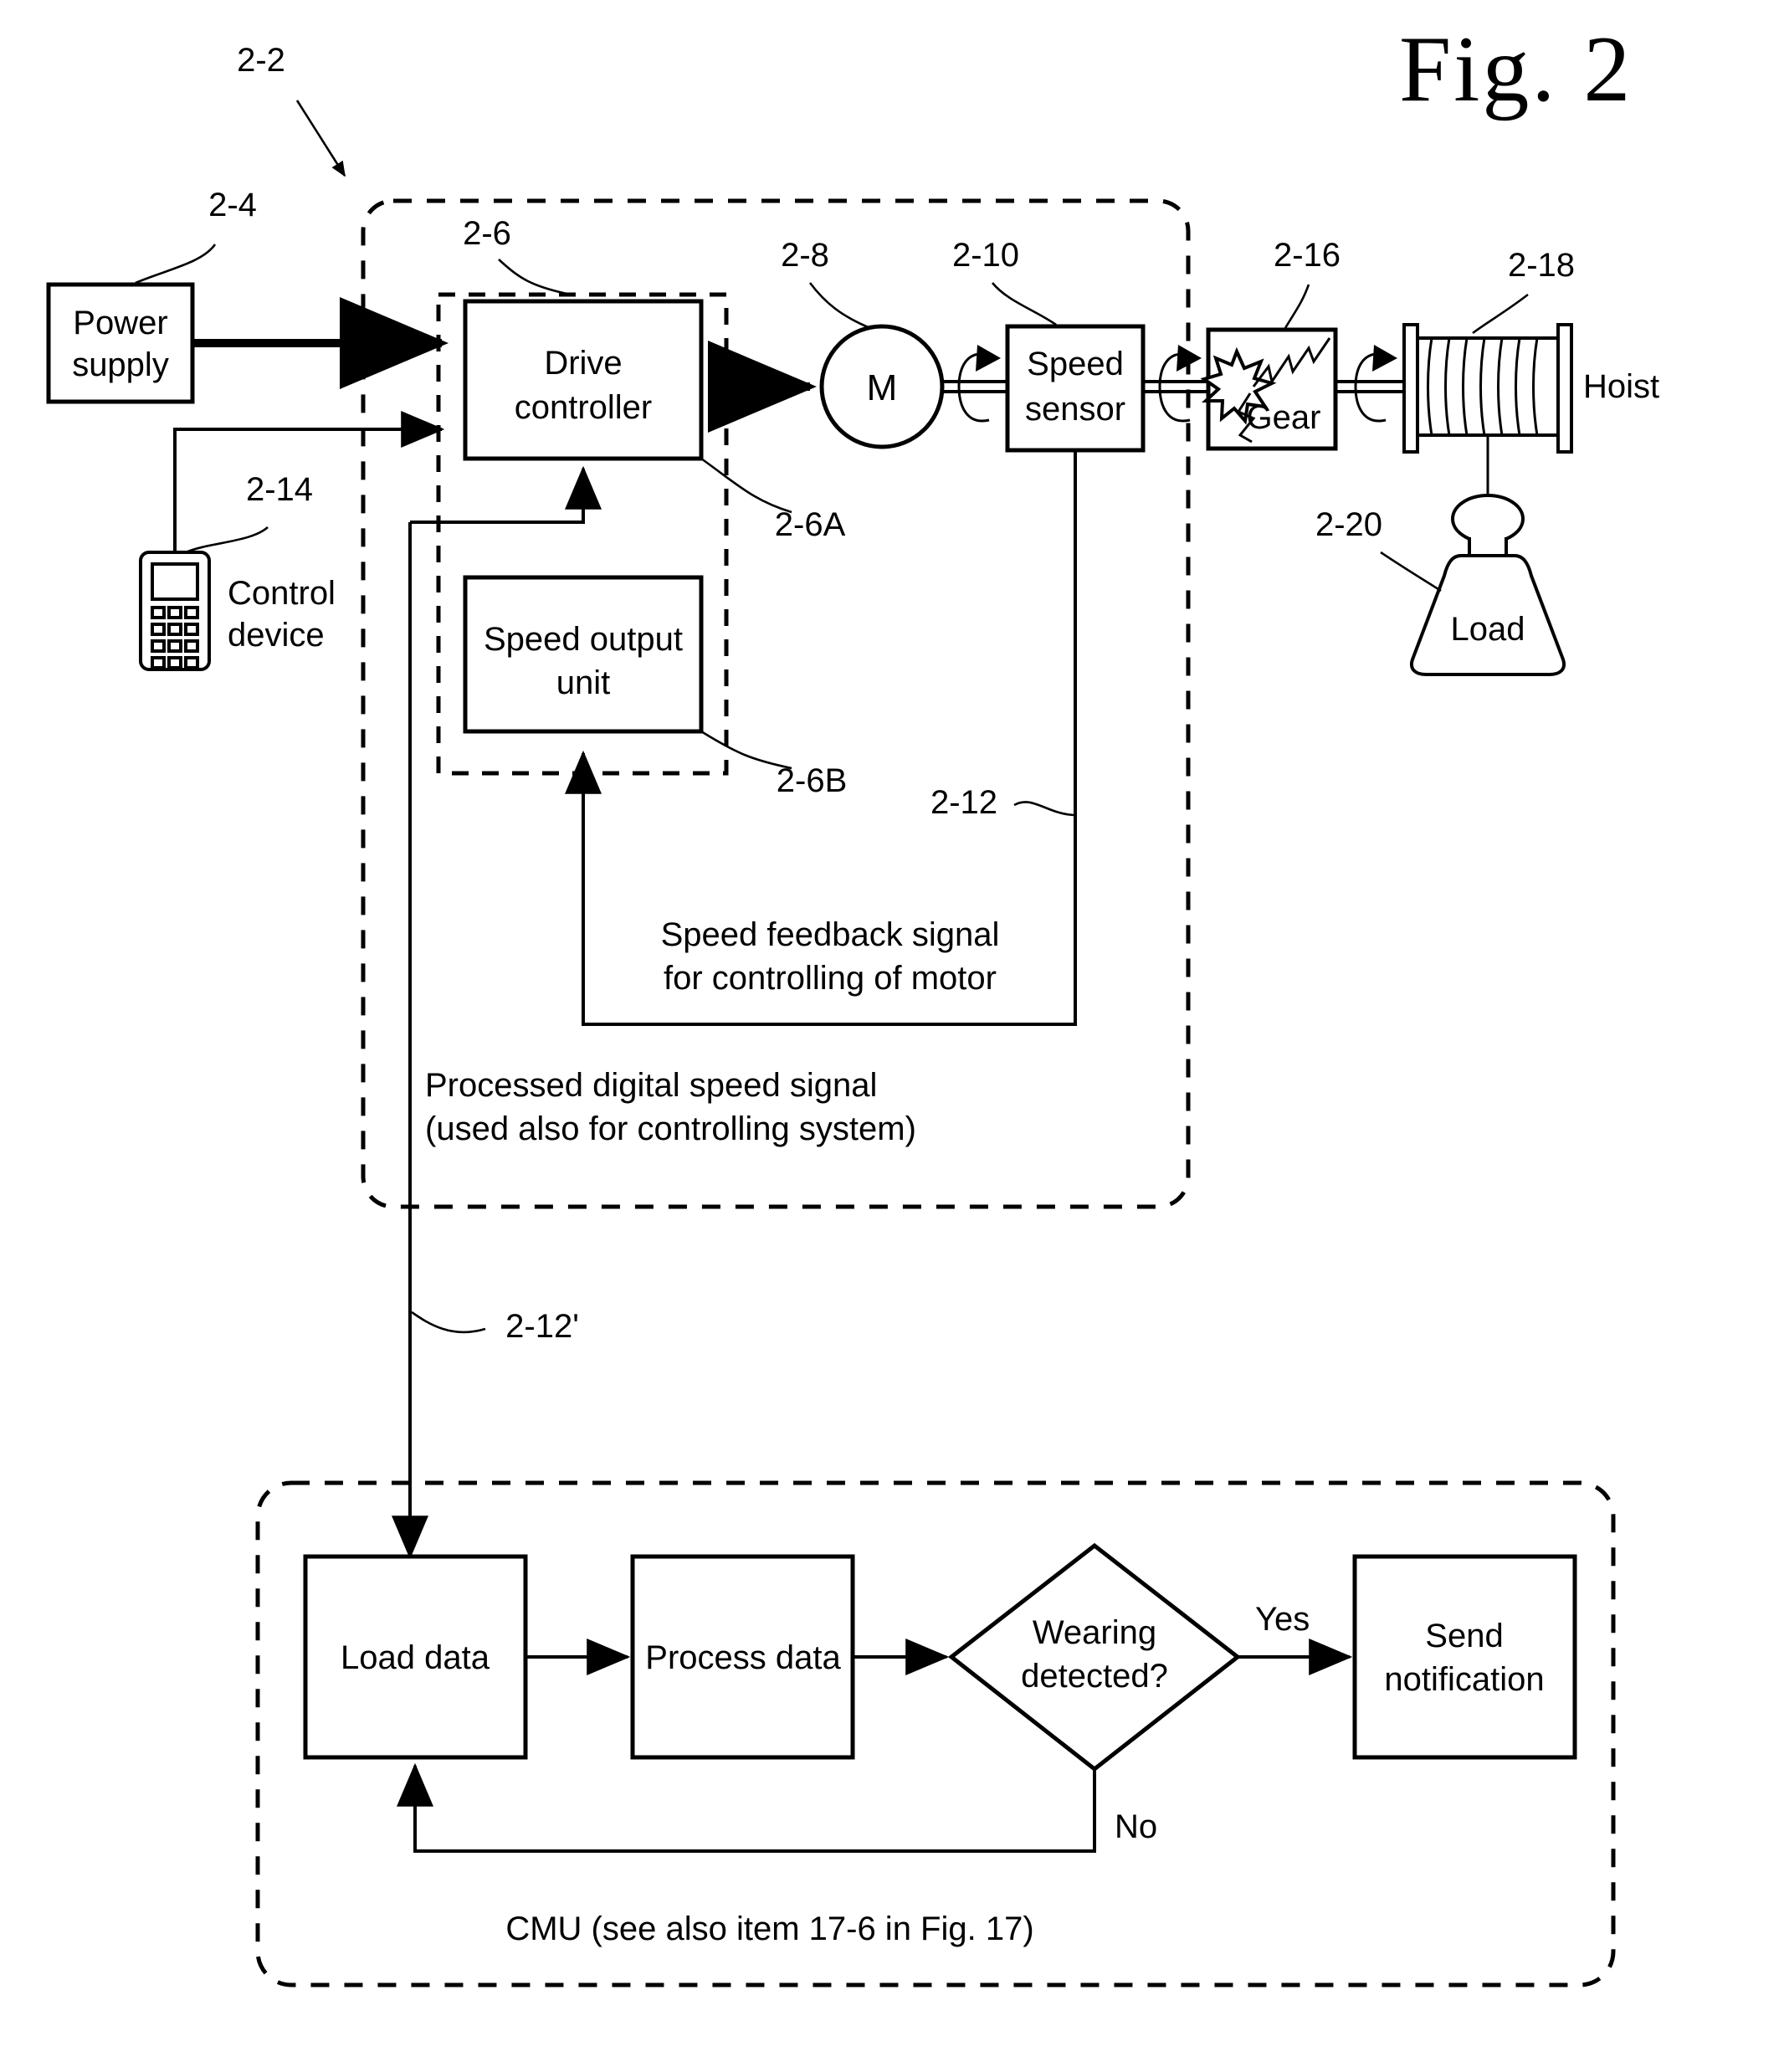  I want to click on power-supply-label-line2: supply, so click(120, 364).